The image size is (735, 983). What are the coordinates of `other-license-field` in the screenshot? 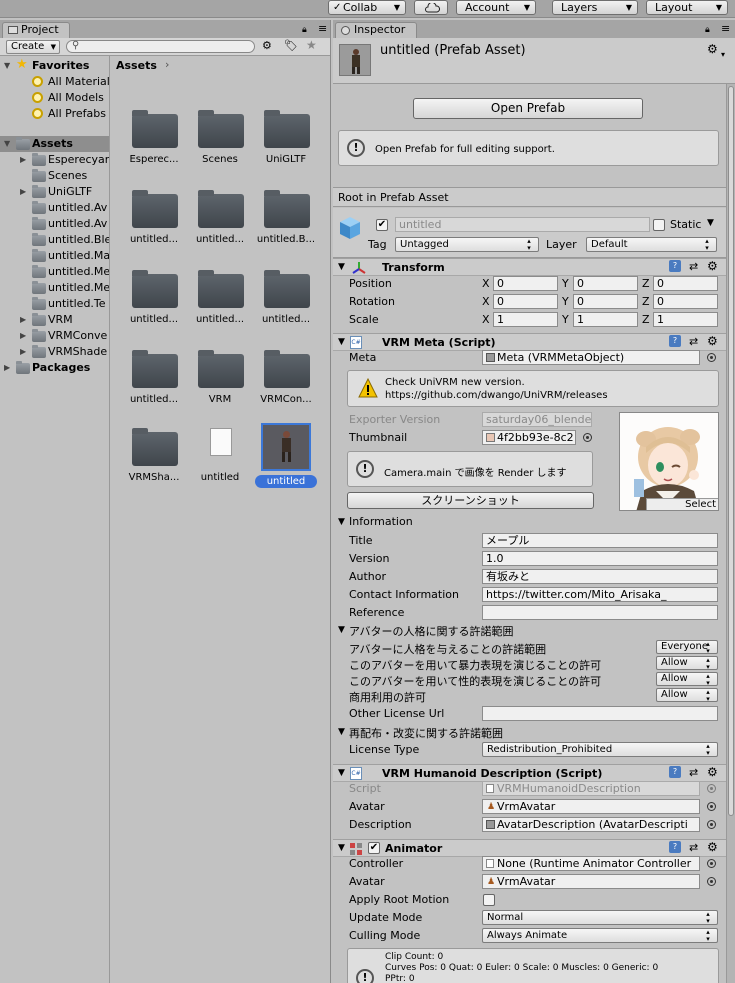 It's located at (600, 713).